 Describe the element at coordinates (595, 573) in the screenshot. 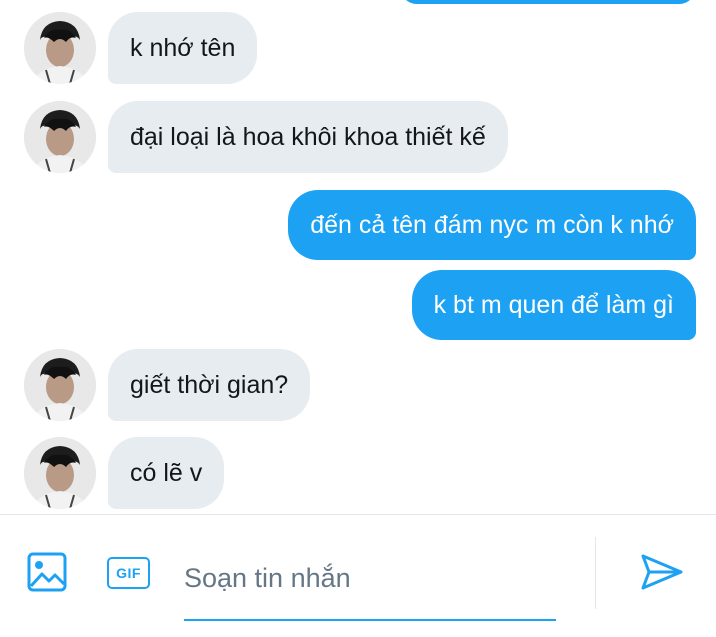

I see `divider` at that location.